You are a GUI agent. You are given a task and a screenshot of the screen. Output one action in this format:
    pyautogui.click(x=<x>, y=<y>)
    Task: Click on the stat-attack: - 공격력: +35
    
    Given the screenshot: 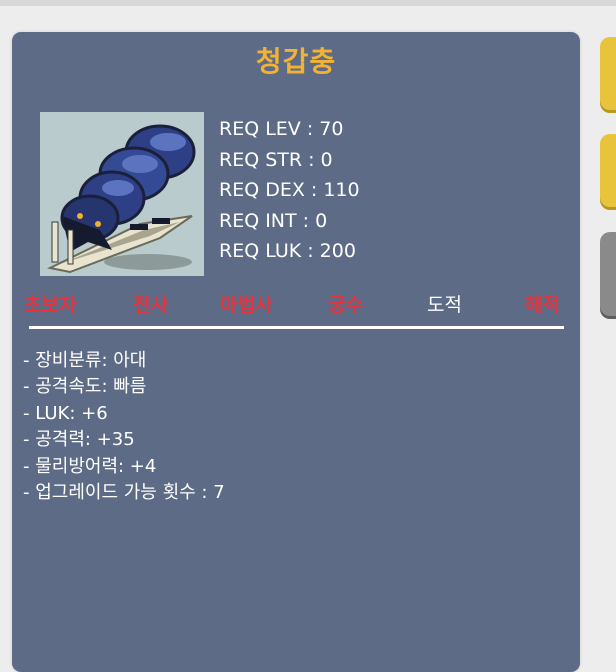 What is the action you would take?
    pyautogui.click(x=79, y=440)
    